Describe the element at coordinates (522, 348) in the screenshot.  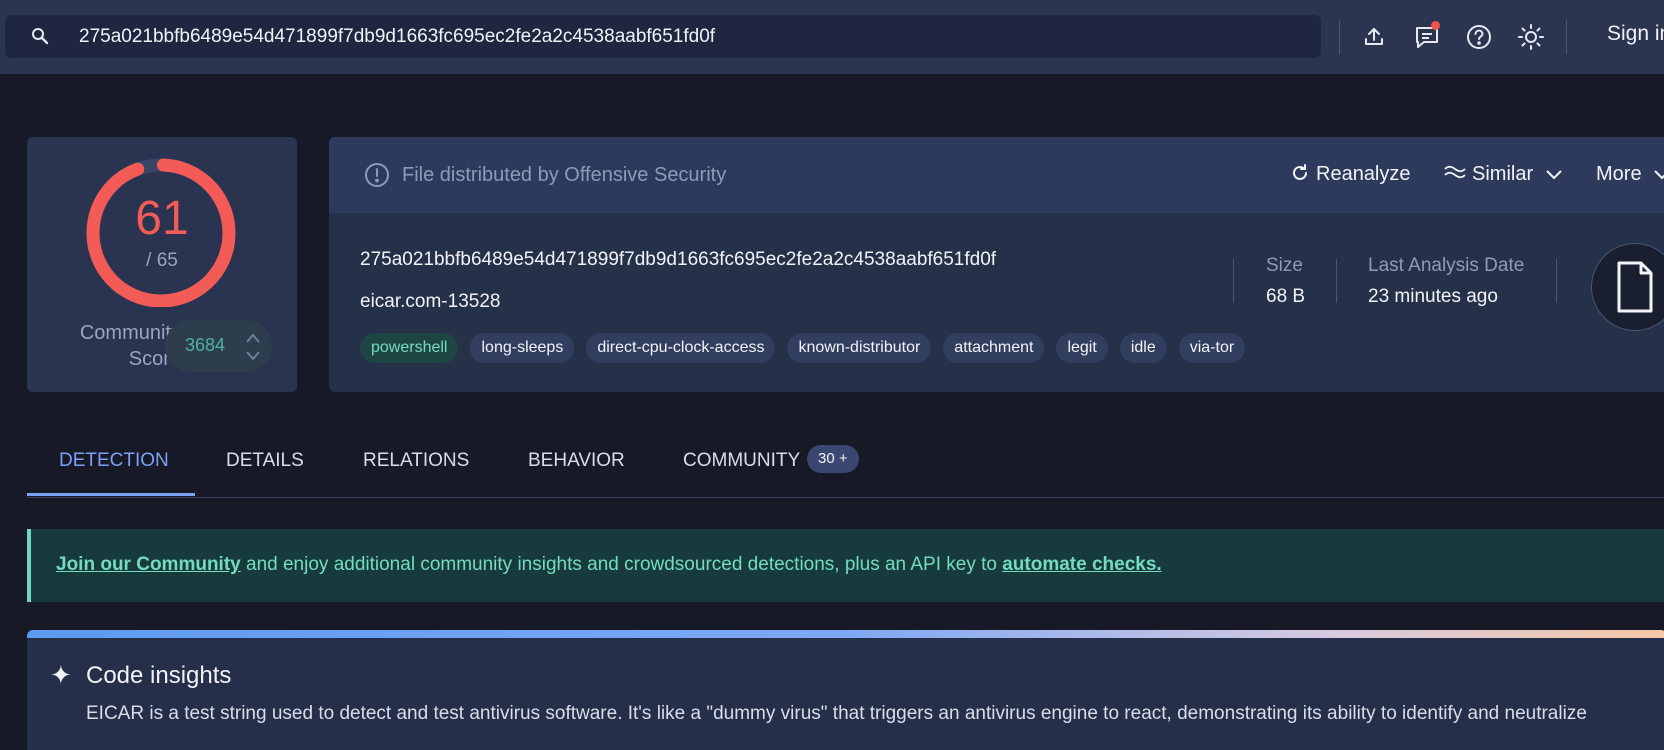
I see `tag: long-sleeps` at that location.